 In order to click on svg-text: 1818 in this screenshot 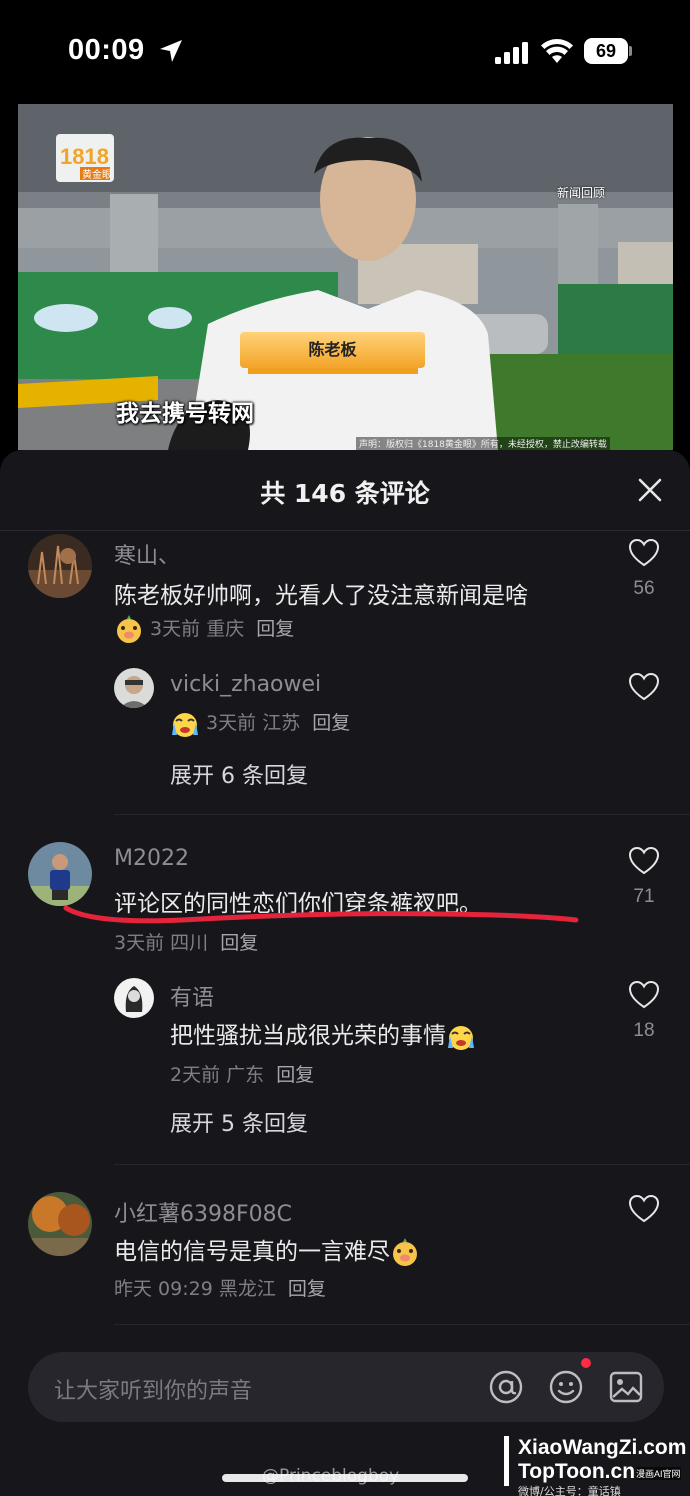, I will do `click(84, 156)`.